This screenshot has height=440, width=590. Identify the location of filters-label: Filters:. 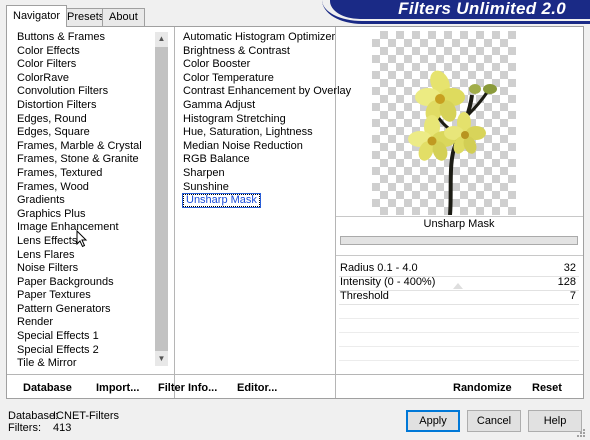
(24, 428).